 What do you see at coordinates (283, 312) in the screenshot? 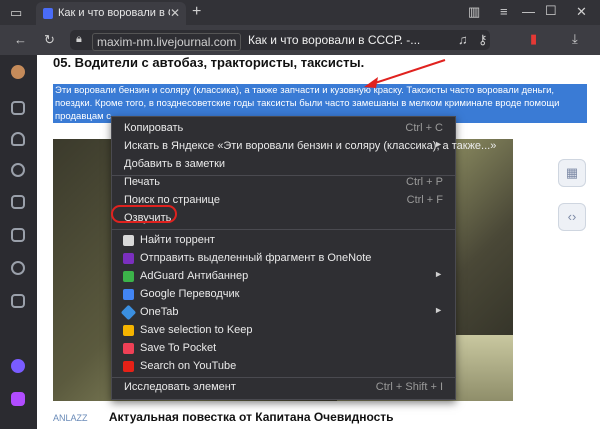
I see `menu-item-onetab: OneTab ►` at bounding box center [283, 312].